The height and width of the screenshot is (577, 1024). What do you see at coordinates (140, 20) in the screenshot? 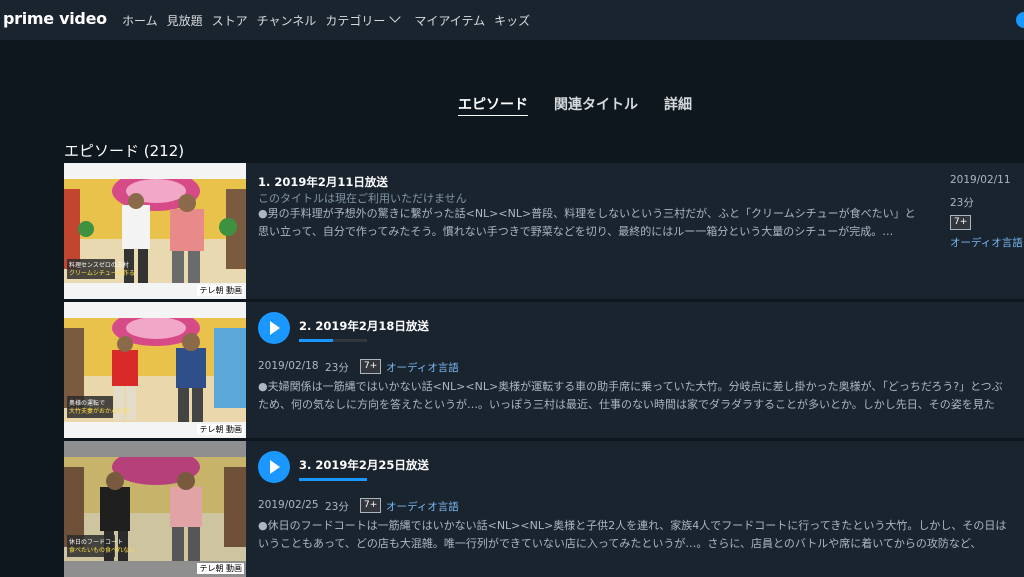
I see `nav-home: ホーム` at bounding box center [140, 20].